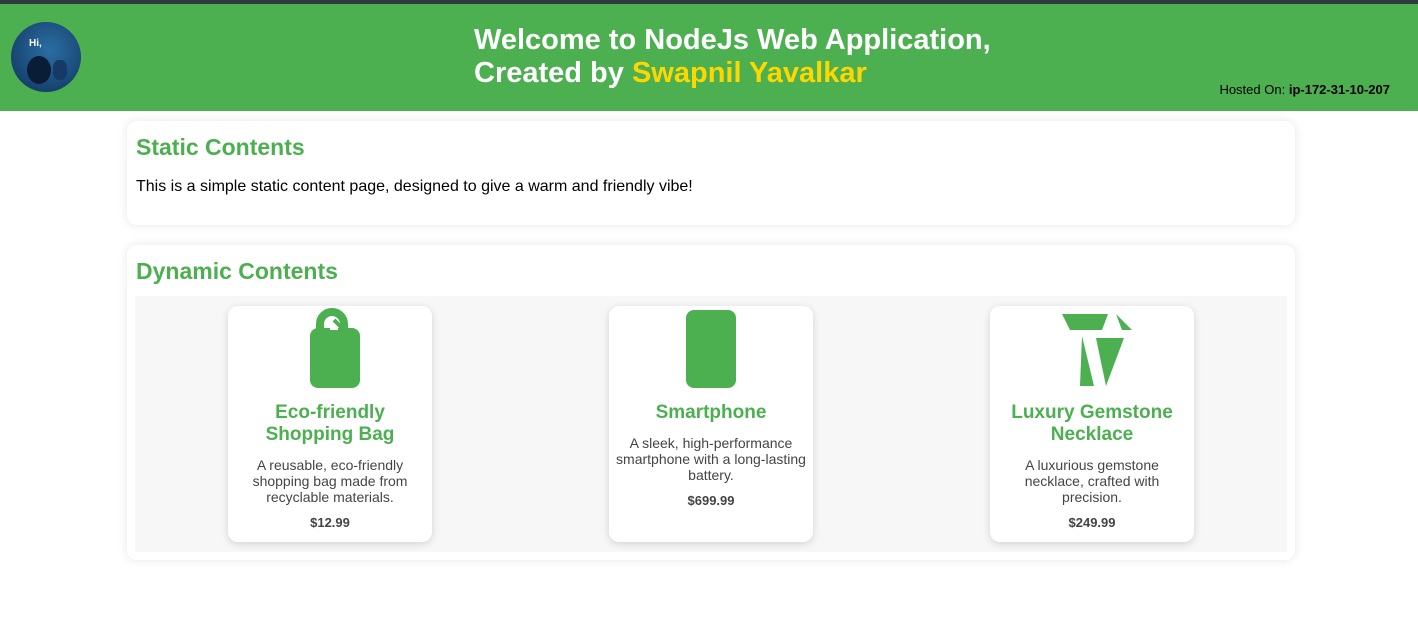 The height and width of the screenshot is (633, 1418). What do you see at coordinates (711, 412) in the screenshot?
I see `product-name: Smartphone` at bounding box center [711, 412].